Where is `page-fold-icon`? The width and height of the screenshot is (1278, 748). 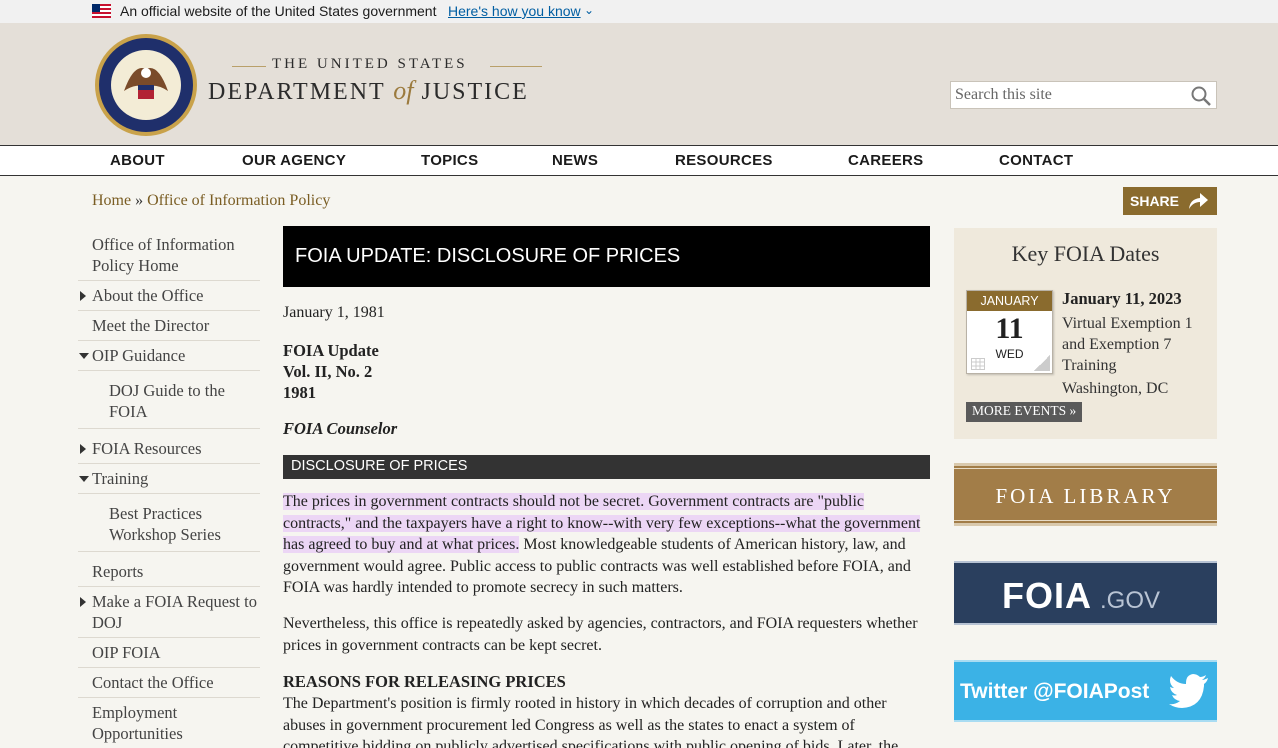
page-fold-icon is located at coordinates (1042, 363).